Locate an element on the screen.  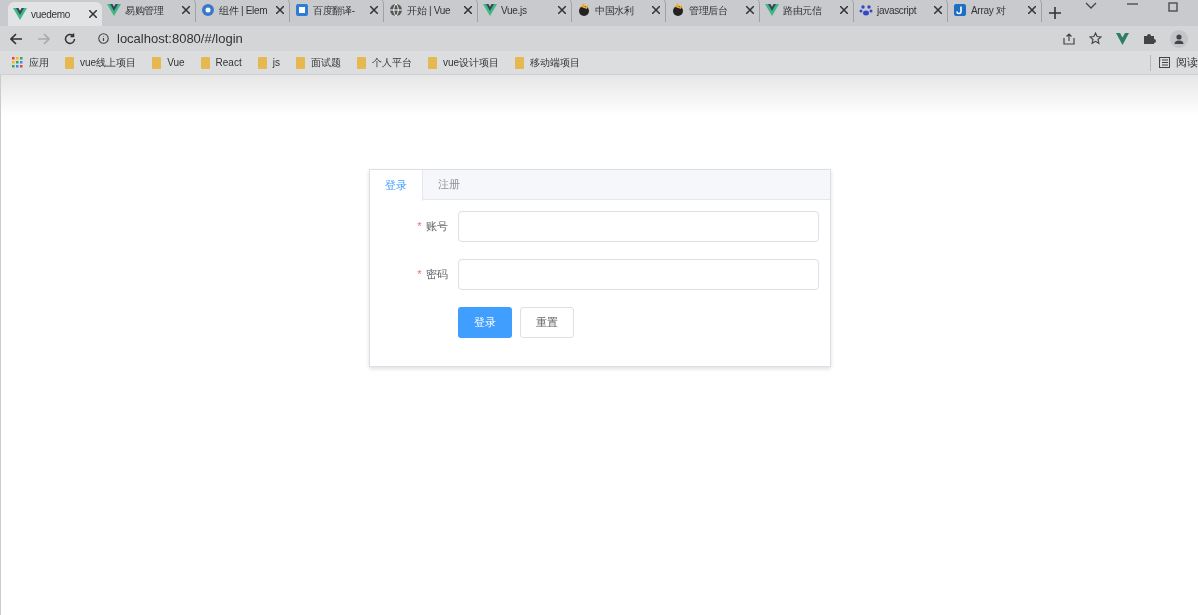
tab-title: 中国水利 is located at coordinates (615, 10).